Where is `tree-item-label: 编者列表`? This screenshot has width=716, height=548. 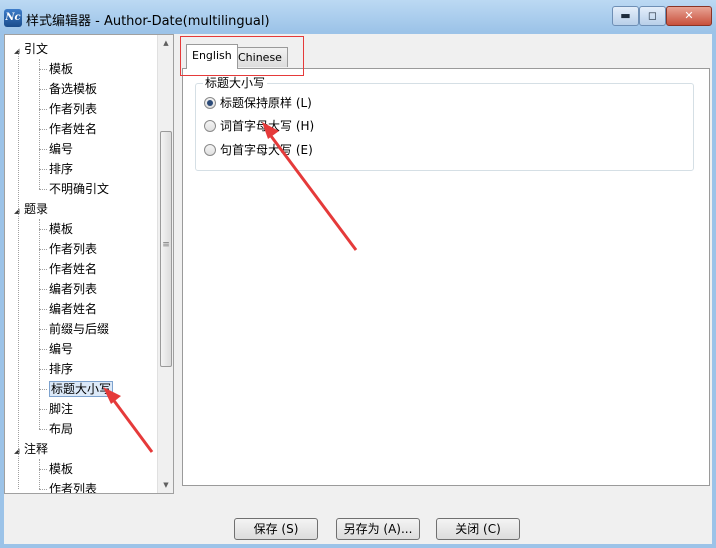 tree-item-label: 编者列表 is located at coordinates (73, 289).